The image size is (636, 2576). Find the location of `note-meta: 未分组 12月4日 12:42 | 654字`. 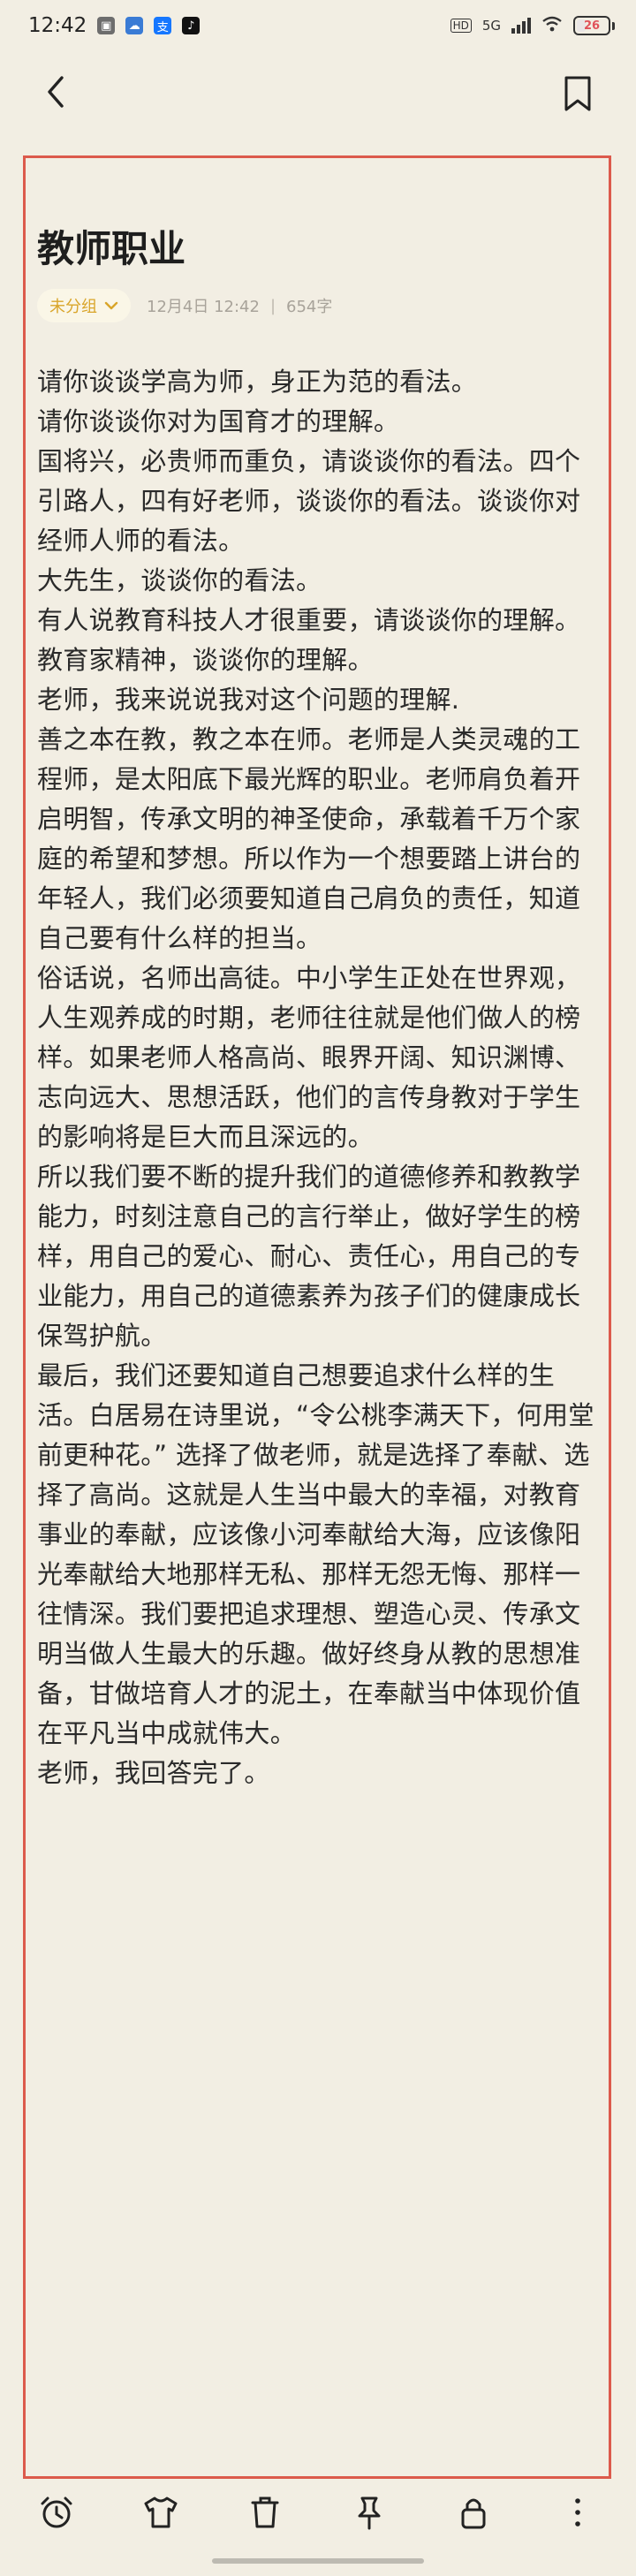

note-meta: 未分组 12月4日 12:42 | 654字 is located at coordinates (184, 305).